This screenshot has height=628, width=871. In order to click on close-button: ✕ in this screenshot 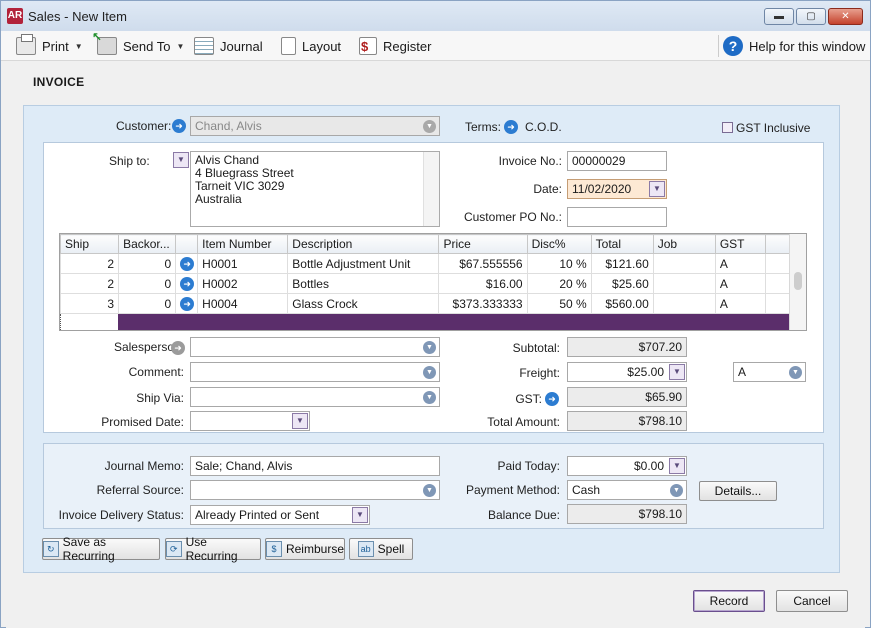, I will do `click(845, 16)`.